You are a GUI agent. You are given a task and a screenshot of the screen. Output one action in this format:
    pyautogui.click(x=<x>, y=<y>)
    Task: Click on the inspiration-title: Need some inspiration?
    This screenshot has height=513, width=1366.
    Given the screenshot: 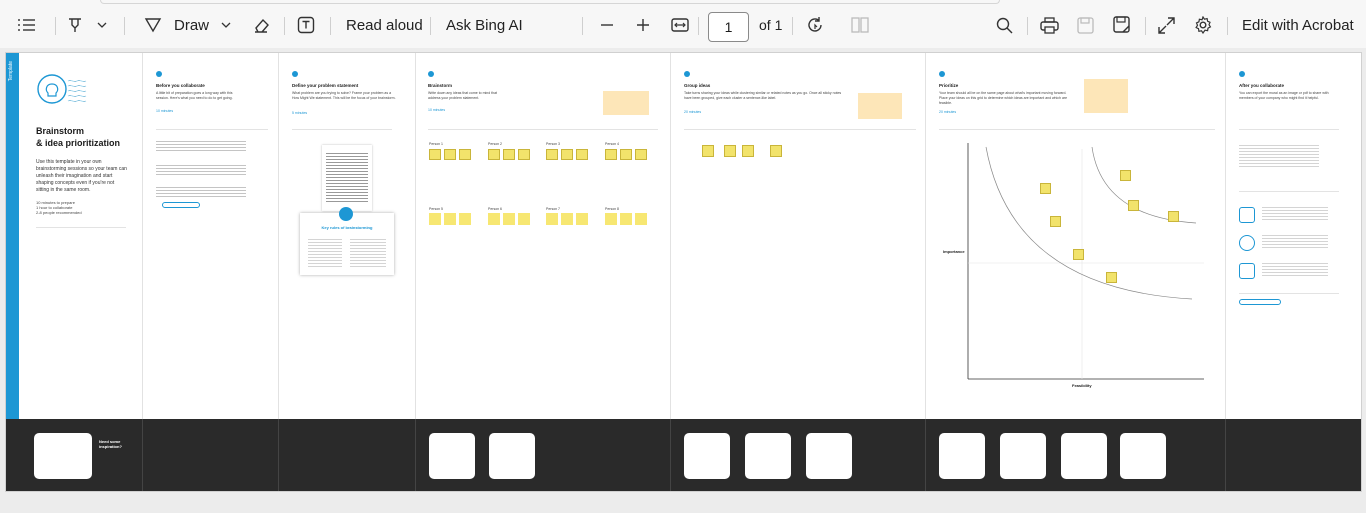 What is the action you would take?
    pyautogui.click(x=110, y=444)
    